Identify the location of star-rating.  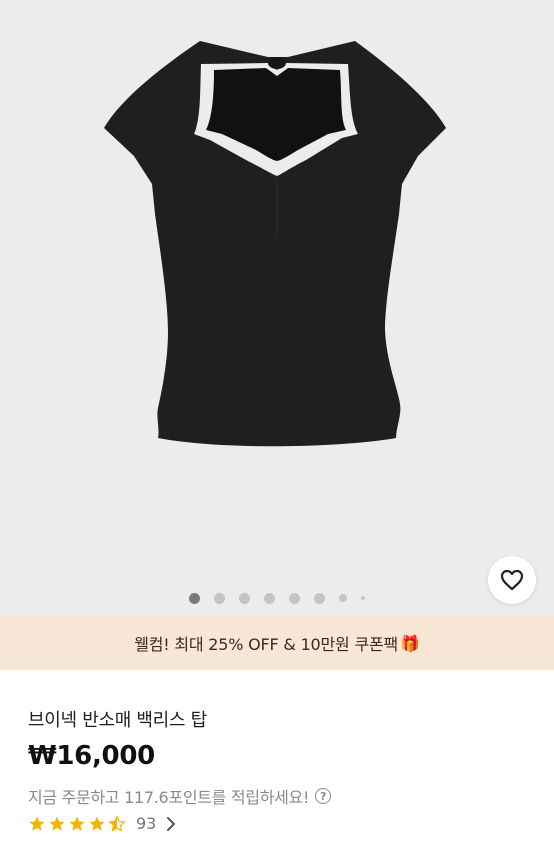
(77, 824).